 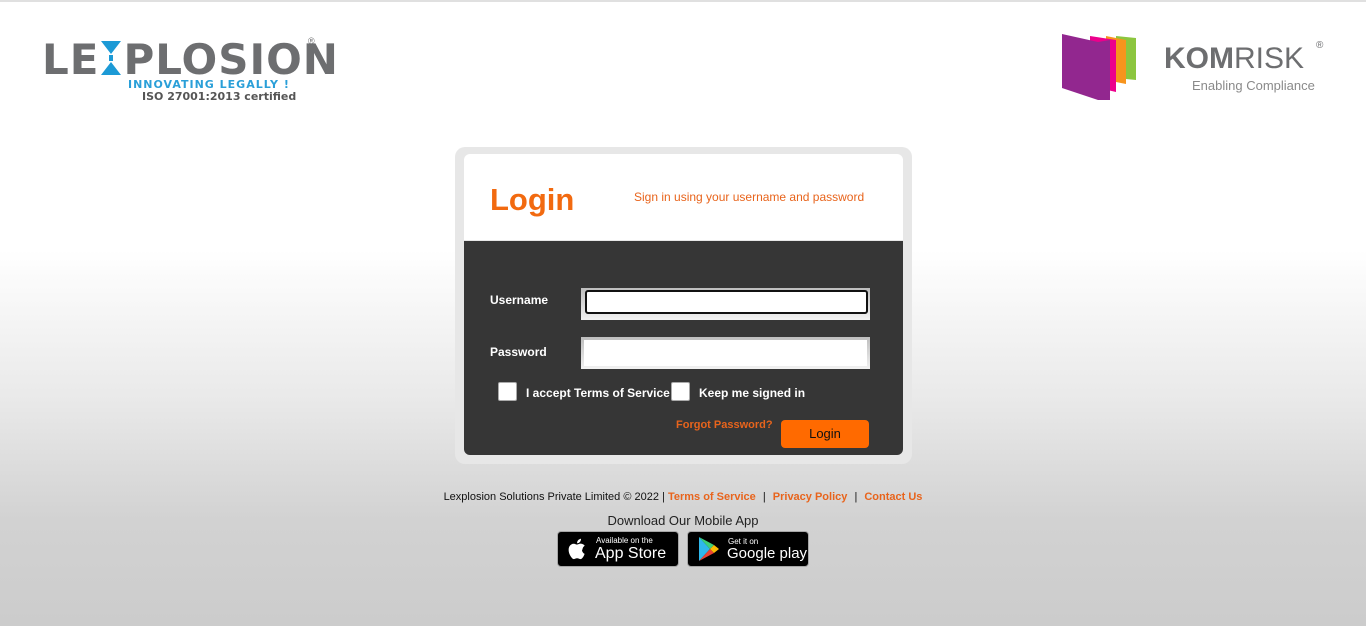 I want to click on google-play-icon, so click(x=709, y=549).